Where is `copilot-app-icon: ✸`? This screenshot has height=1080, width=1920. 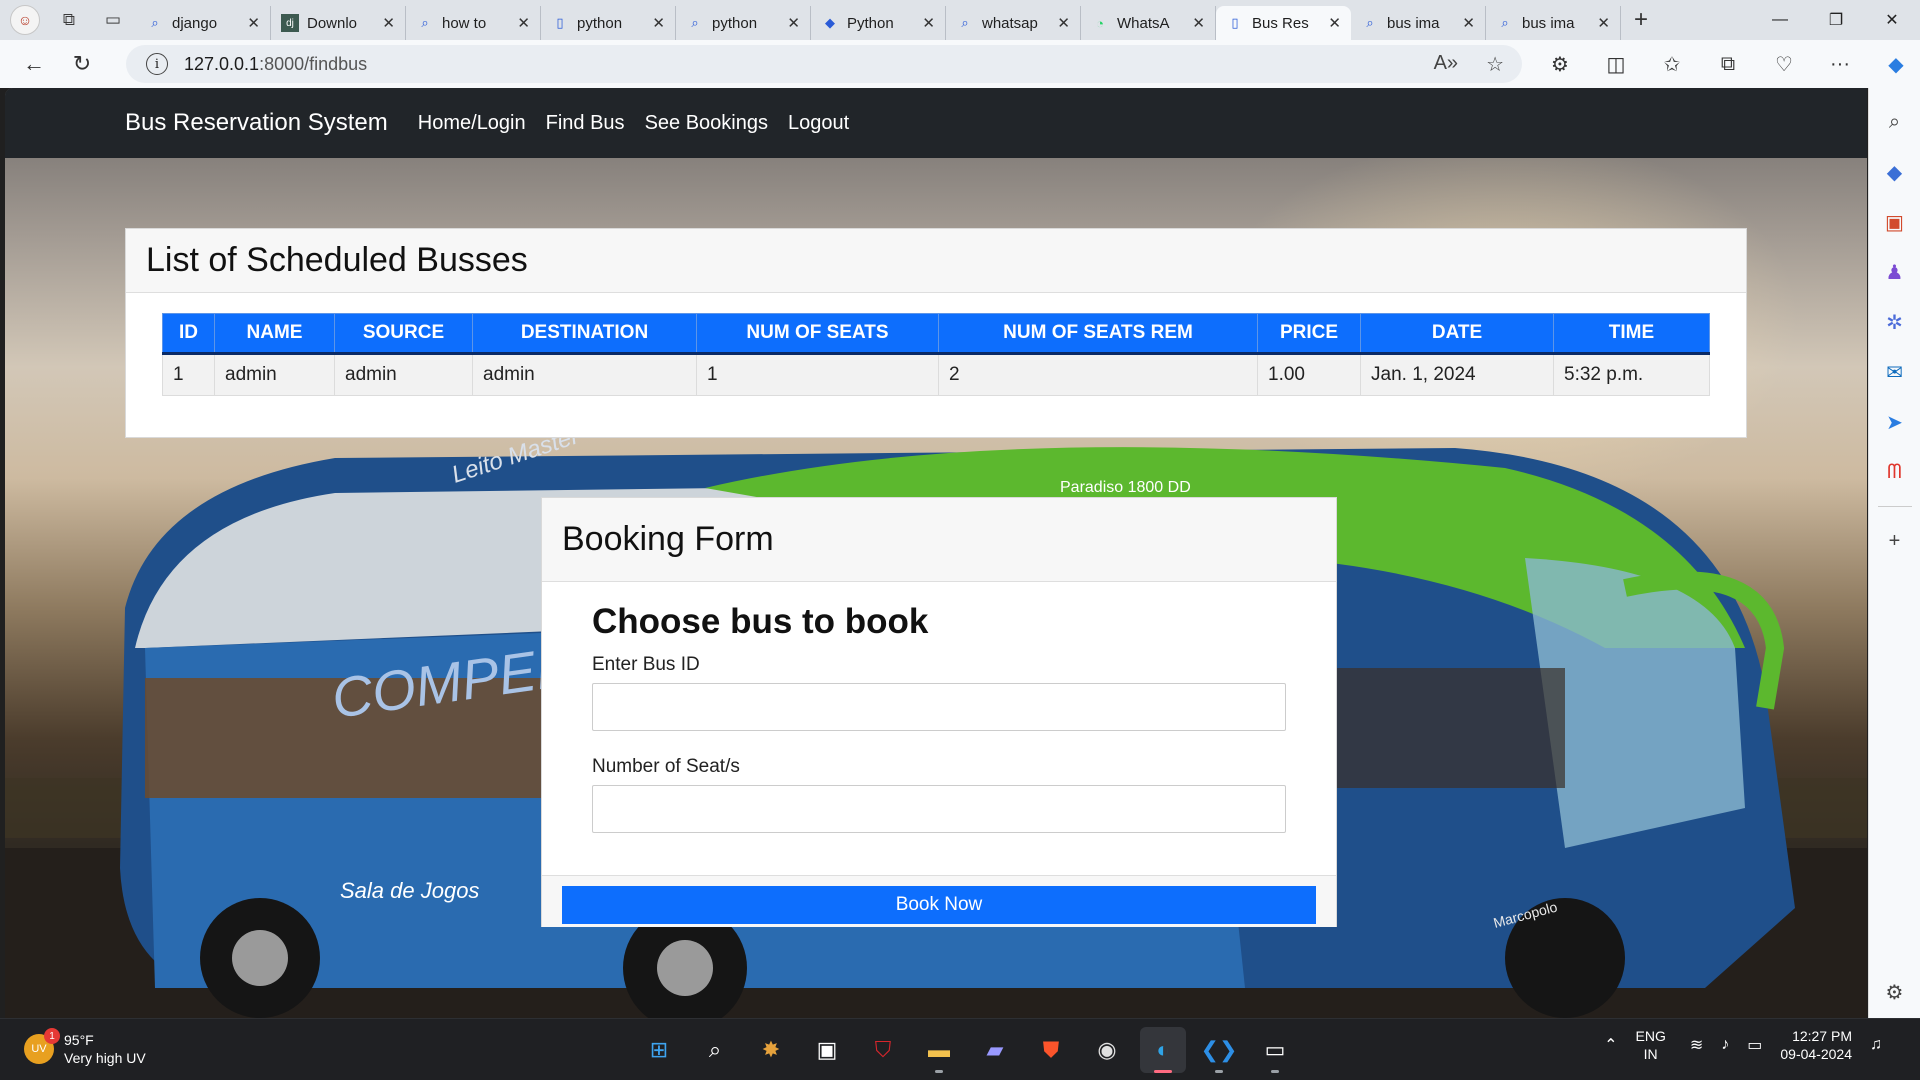 copilot-app-icon: ✸ is located at coordinates (771, 1050).